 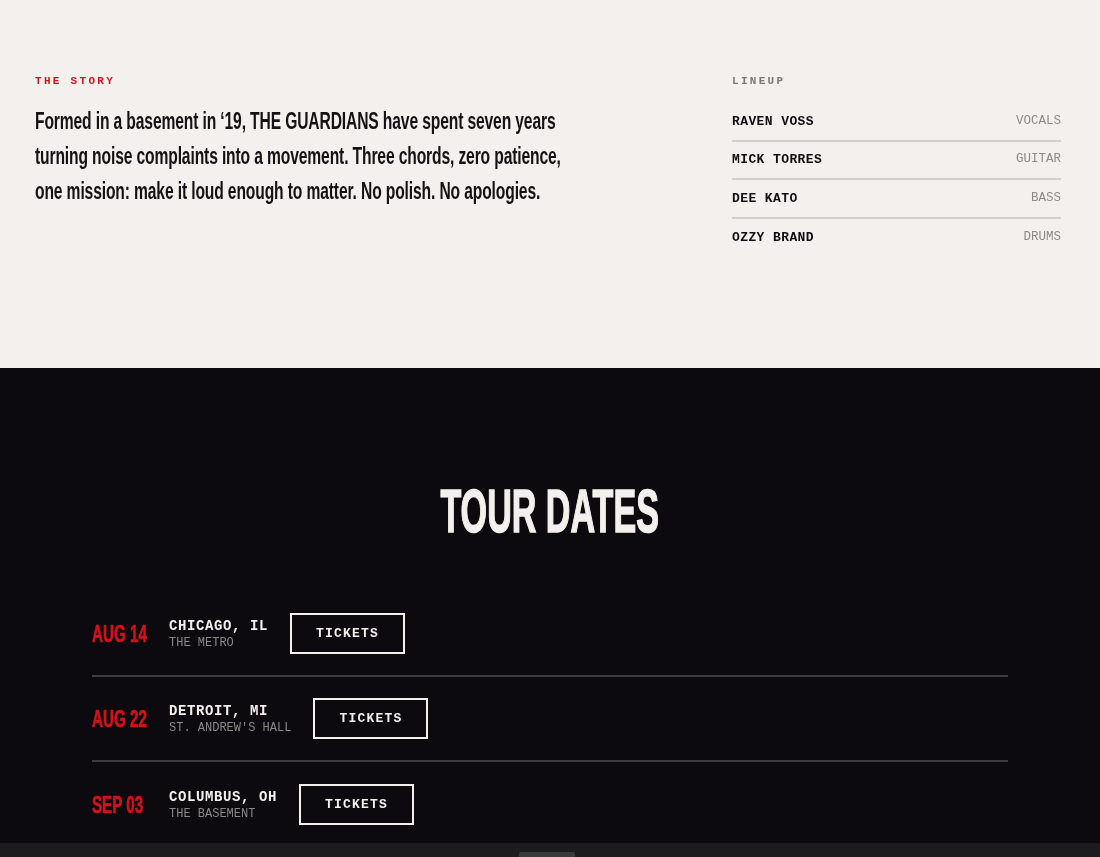 What do you see at coordinates (218, 625) in the screenshot?
I see `tour-city: CHICAGO, IL` at bounding box center [218, 625].